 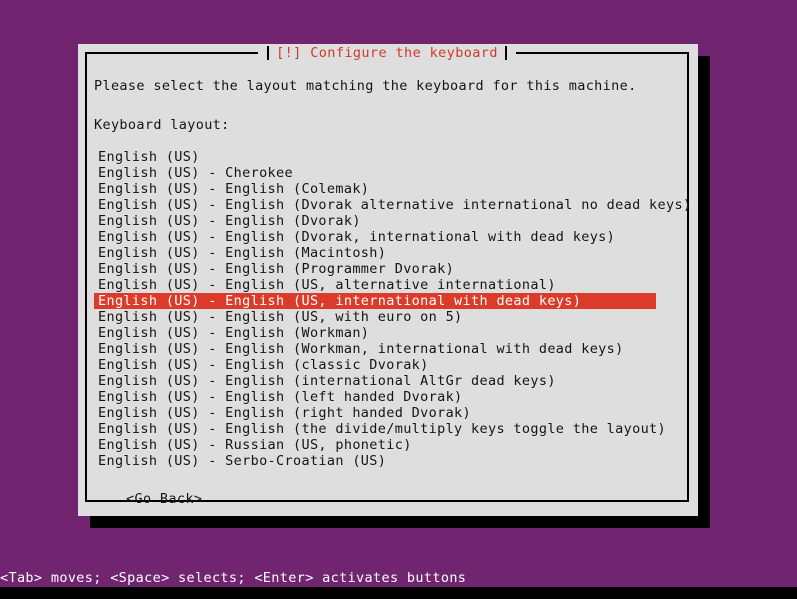 What do you see at coordinates (162, 125) in the screenshot?
I see `keyboard-layout-label: Keyboard layout:` at bounding box center [162, 125].